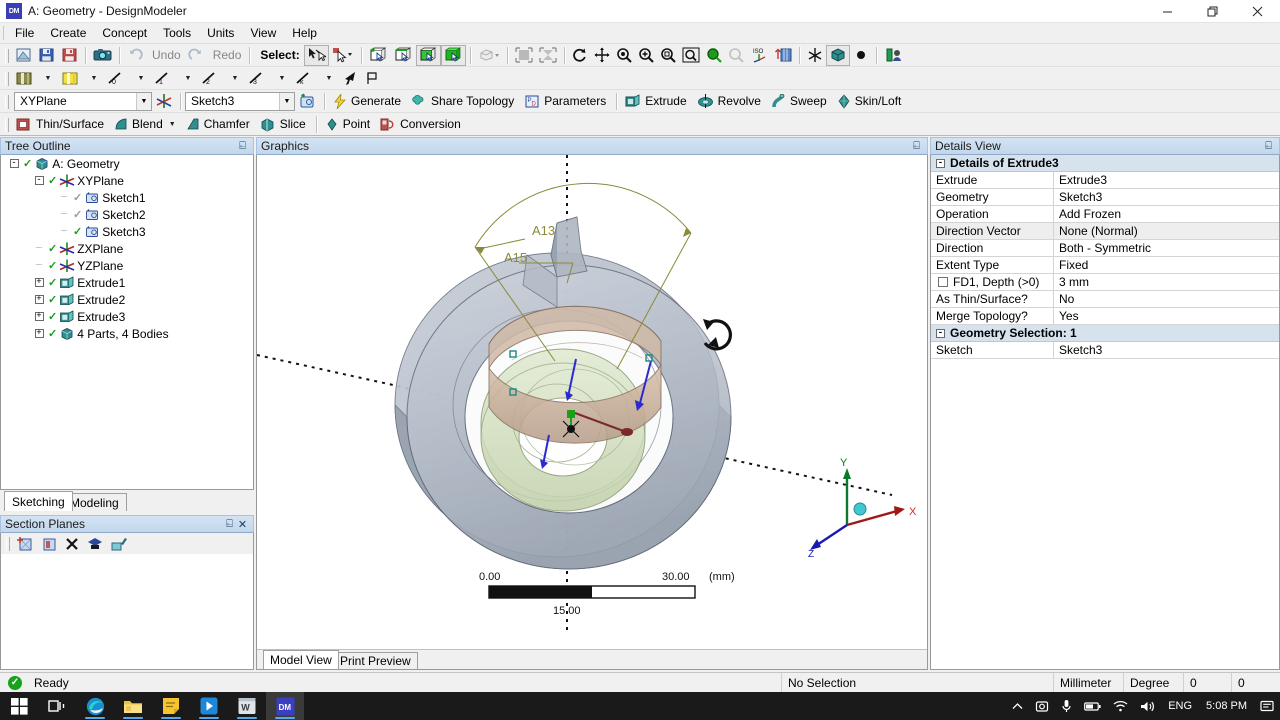 The image size is (1280, 720). I want to click on details-row: Extent Type Fixed, so click(1105, 265).